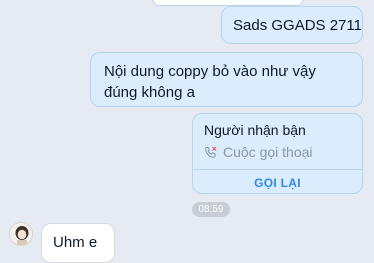 This screenshot has height=263, width=374. I want to click on call-status-title: Người nhận bận, so click(255, 130).